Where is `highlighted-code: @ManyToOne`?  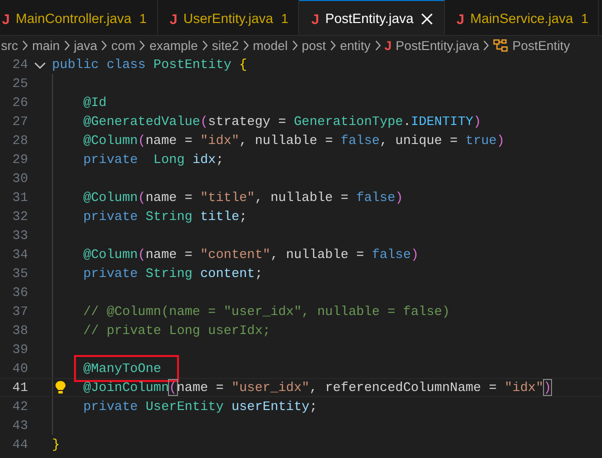 highlighted-code: @ManyToOne is located at coordinates (127, 368).